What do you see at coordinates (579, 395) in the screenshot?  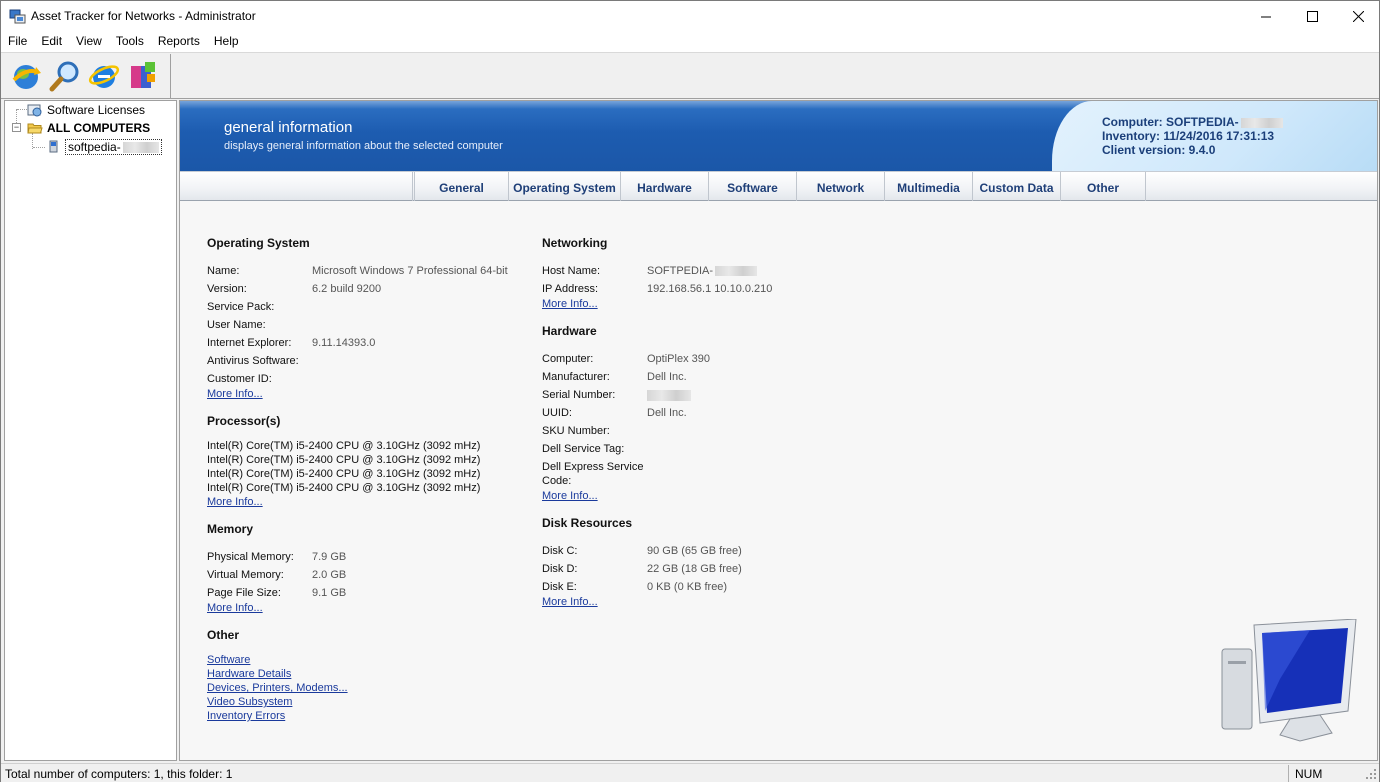 I see `hardware-label: Serial Number:` at bounding box center [579, 395].